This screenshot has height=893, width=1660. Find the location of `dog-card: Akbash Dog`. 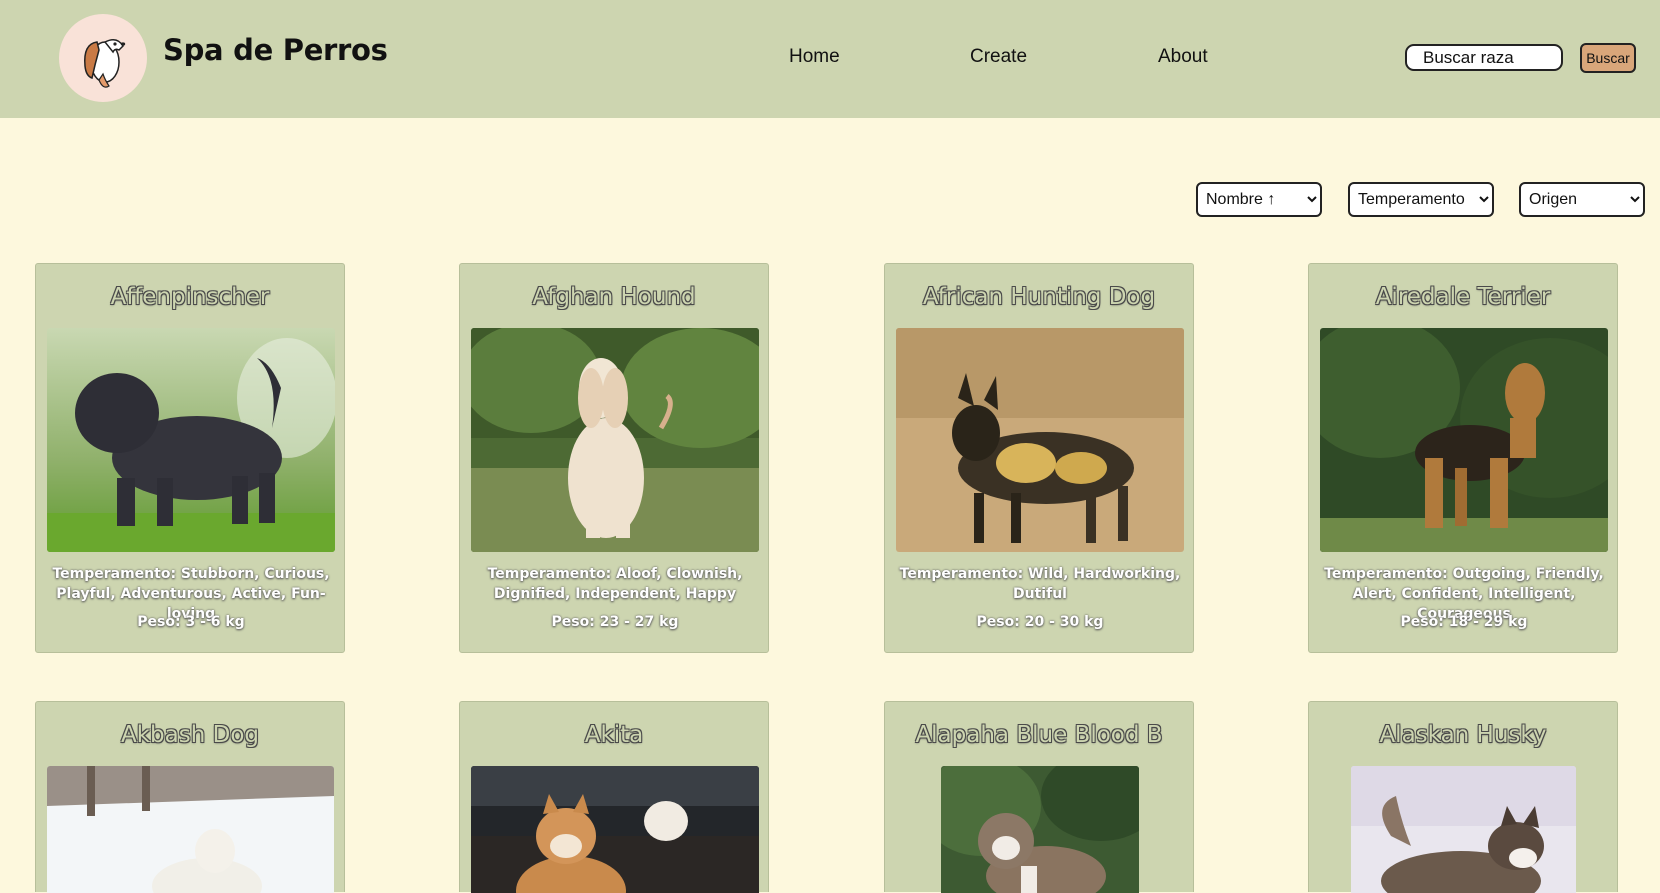

dog-card: Akbash Dog is located at coordinates (190, 797).